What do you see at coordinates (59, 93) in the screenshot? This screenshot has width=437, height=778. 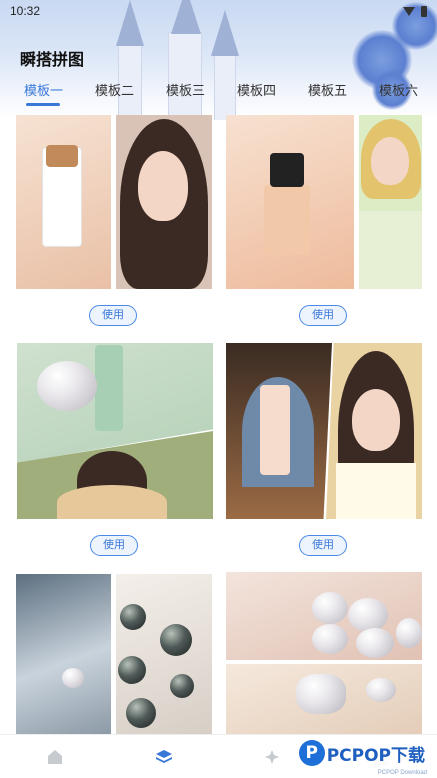 I see `tab-template-1: 模板一` at bounding box center [59, 93].